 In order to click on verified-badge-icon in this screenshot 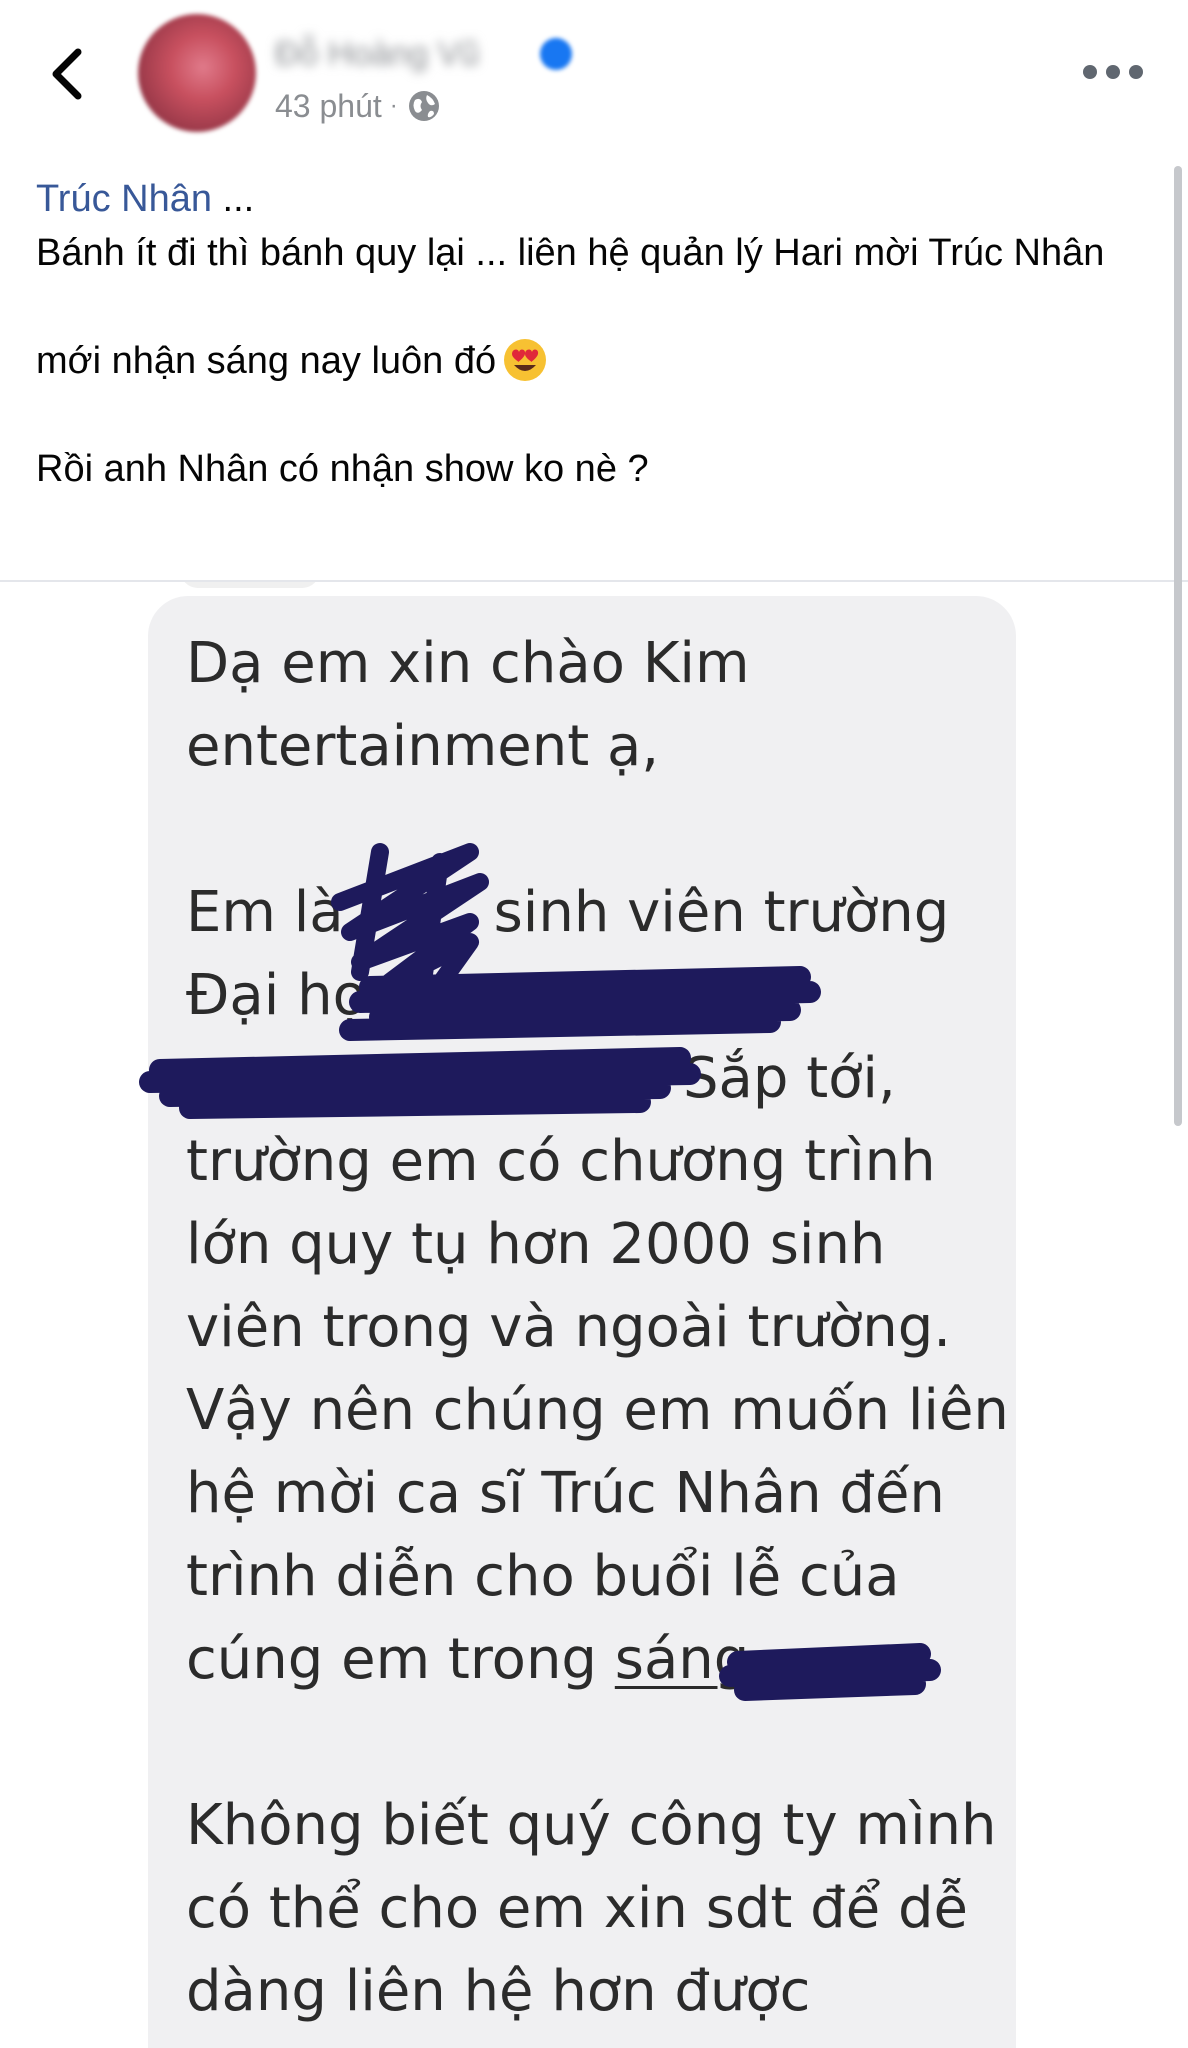, I will do `click(556, 54)`.